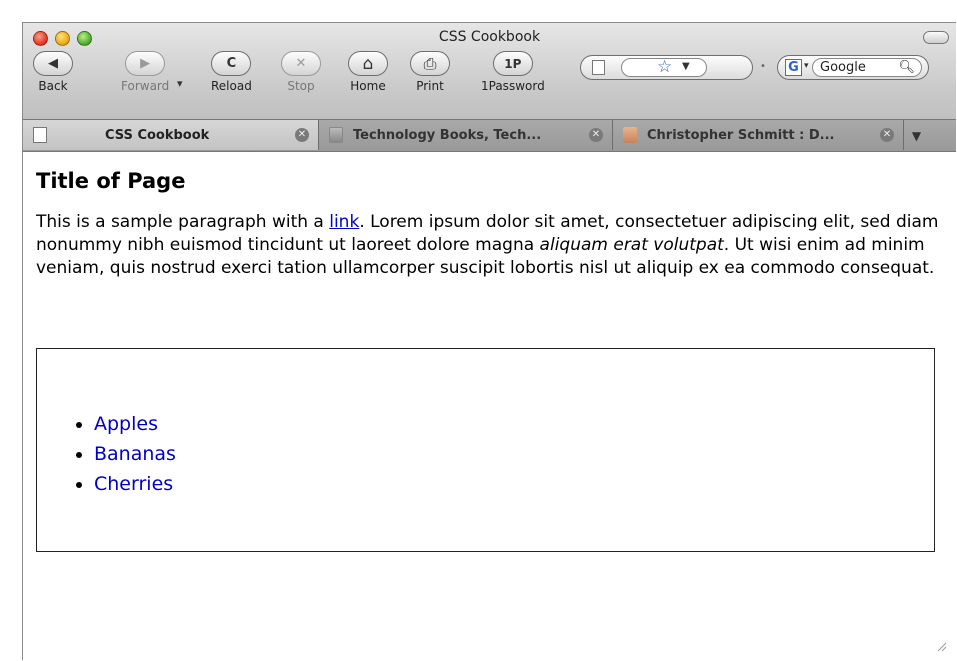  Describe the element at coordinates (793, 67) in the screenshot. I see `search-engine-icon: G` at that location.